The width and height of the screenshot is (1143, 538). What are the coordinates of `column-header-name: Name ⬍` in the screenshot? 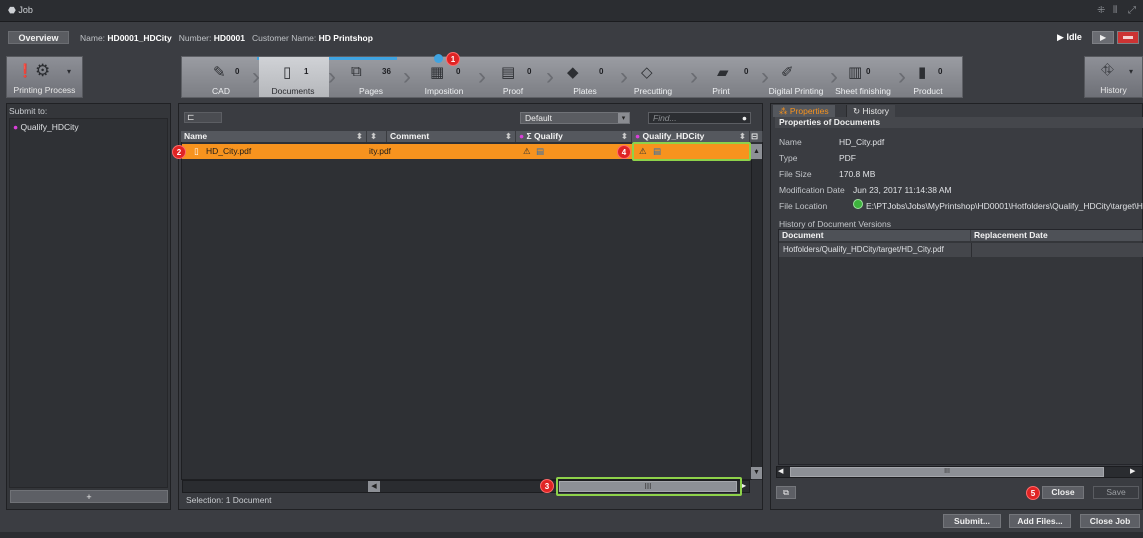 It's located at (274, 136).